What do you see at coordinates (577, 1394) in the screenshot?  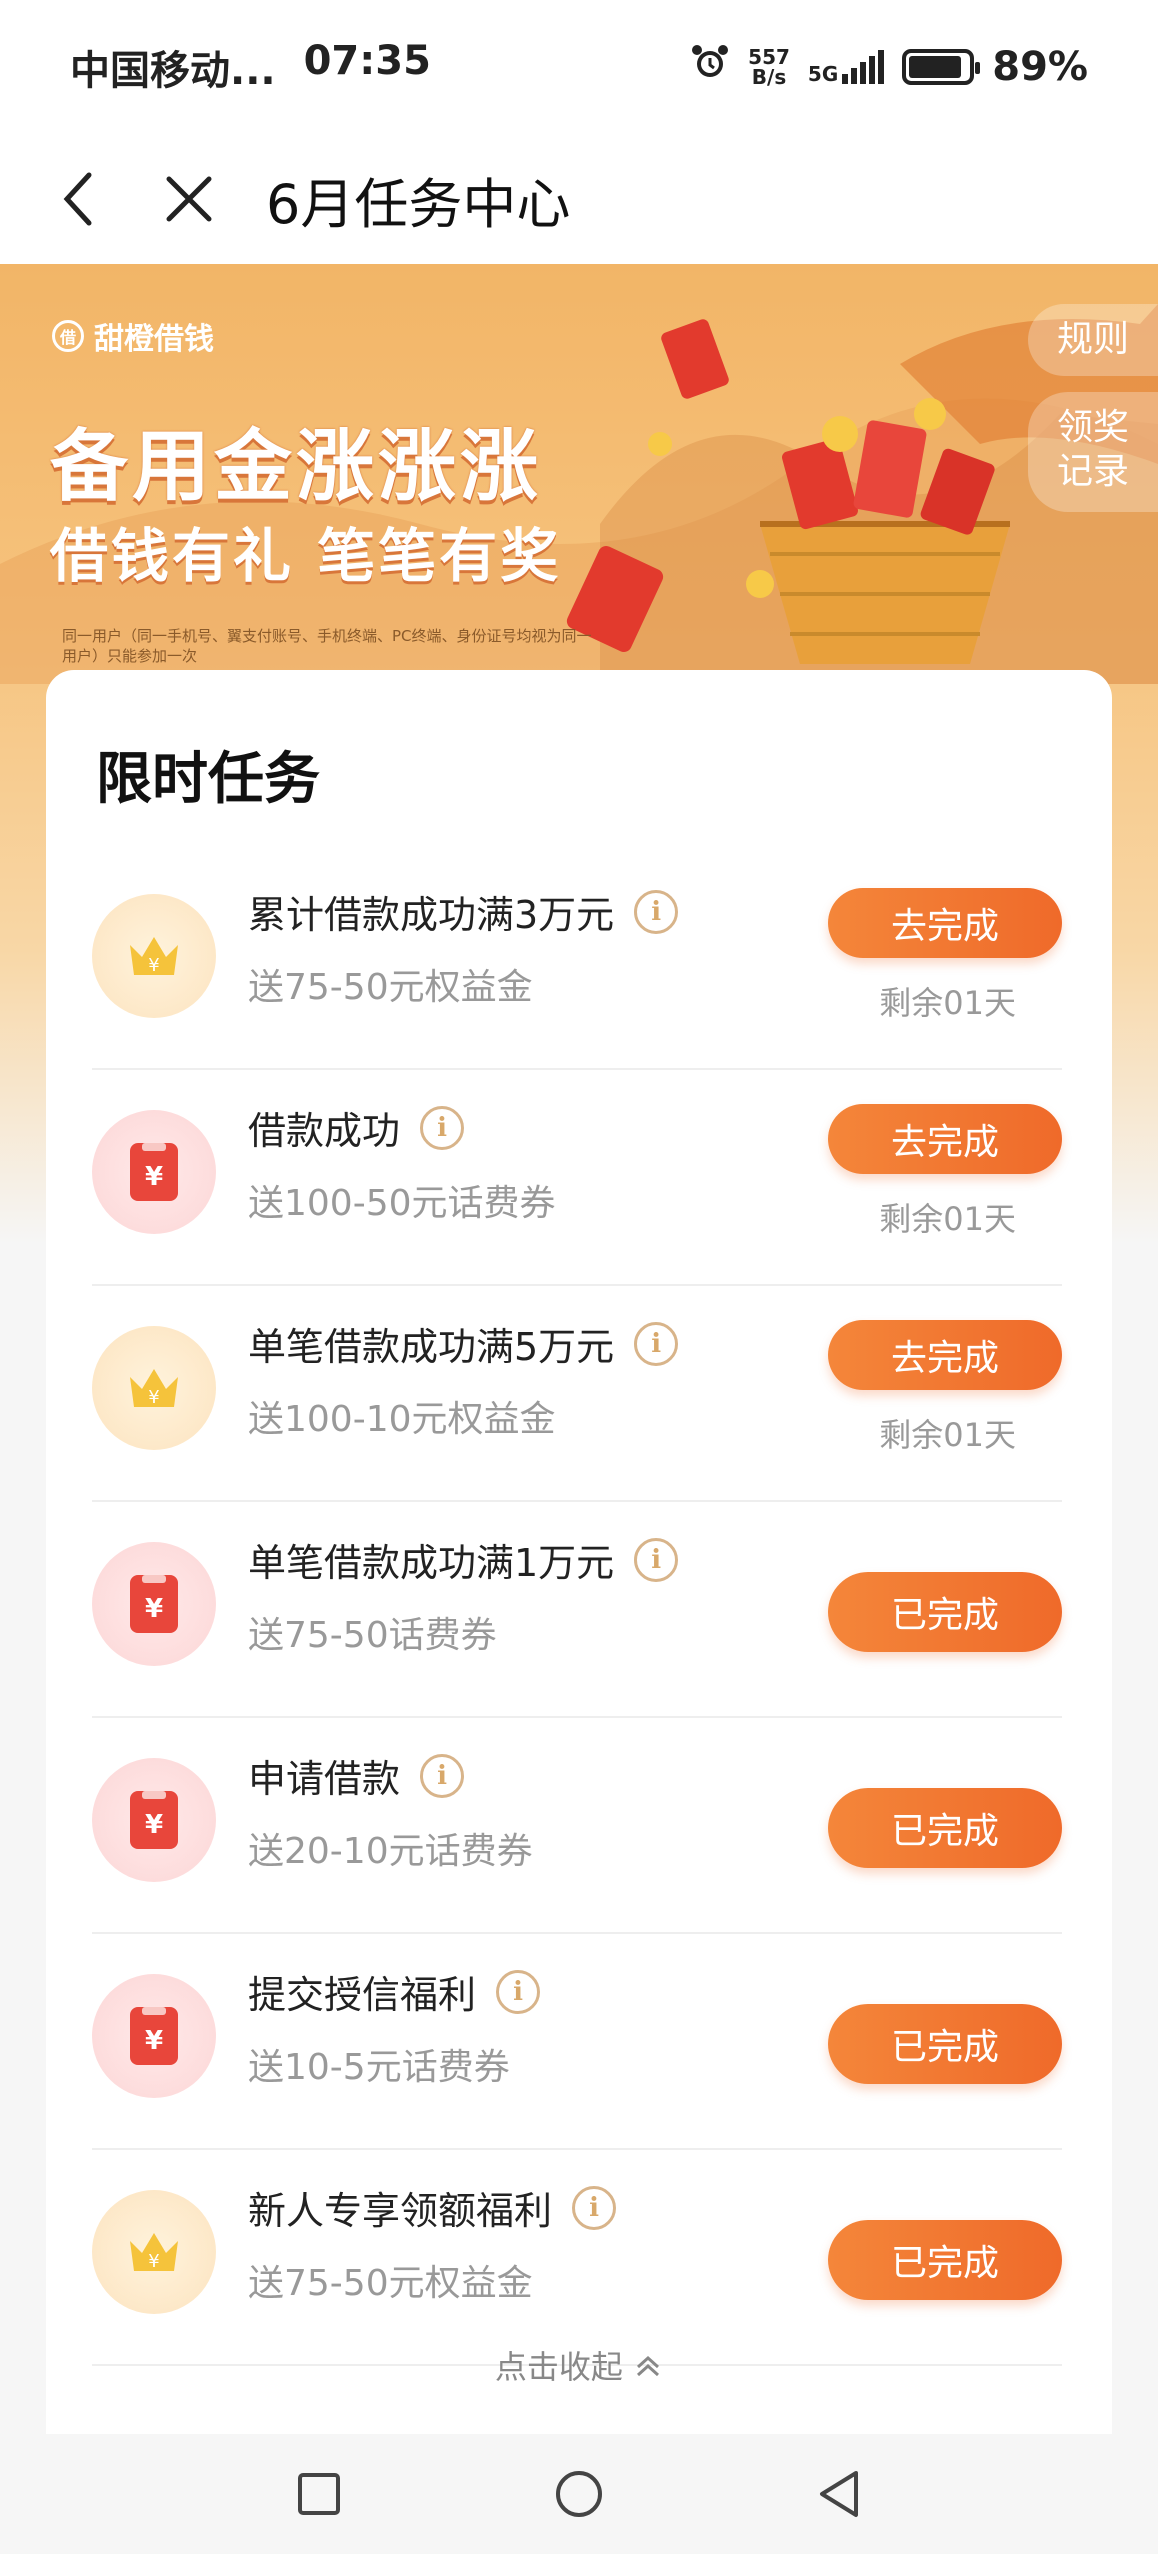 I see `task-item: ¥ 单笔借款成功满5万元 i 送100-10元权益金 去完成剩余01天` at bounding box center [577, 1394].